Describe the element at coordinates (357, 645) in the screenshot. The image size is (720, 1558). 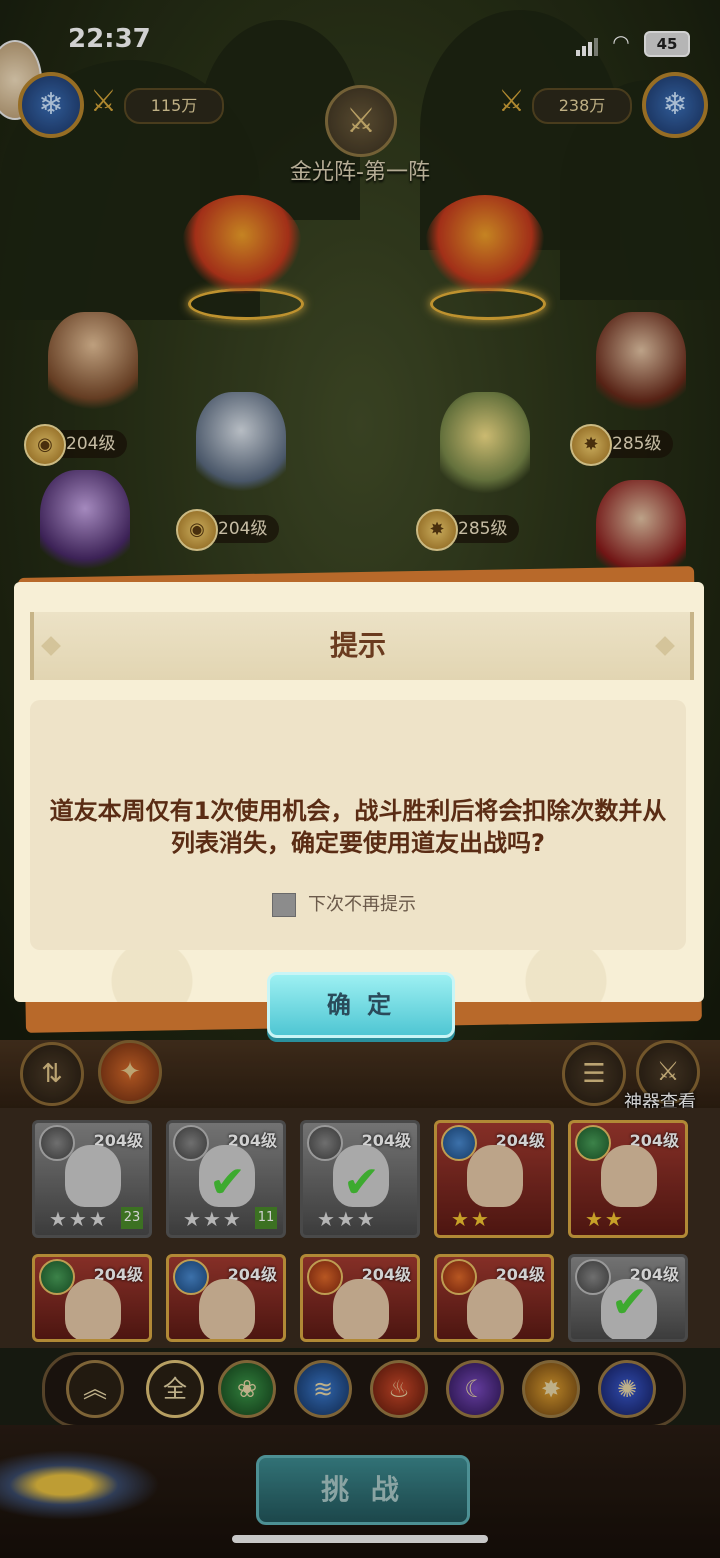
I see `dialog-title: 提示` at that location.